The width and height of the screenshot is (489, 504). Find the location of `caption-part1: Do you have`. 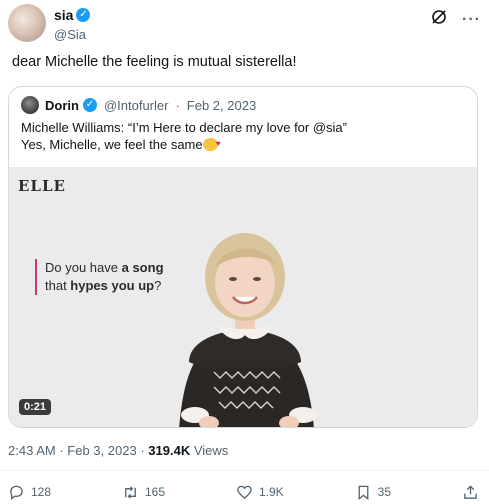

caption-part1: Do you have is located at coordinates (83, 267).